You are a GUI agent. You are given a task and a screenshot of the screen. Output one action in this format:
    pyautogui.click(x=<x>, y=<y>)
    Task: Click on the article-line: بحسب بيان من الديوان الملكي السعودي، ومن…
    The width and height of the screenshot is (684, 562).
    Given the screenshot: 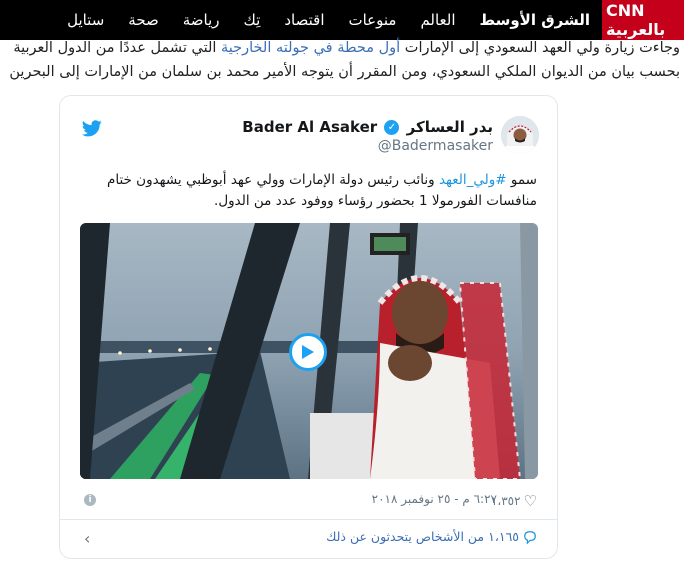 What is the action you would take?
    pyautogui.click(x=344, y=72)
    